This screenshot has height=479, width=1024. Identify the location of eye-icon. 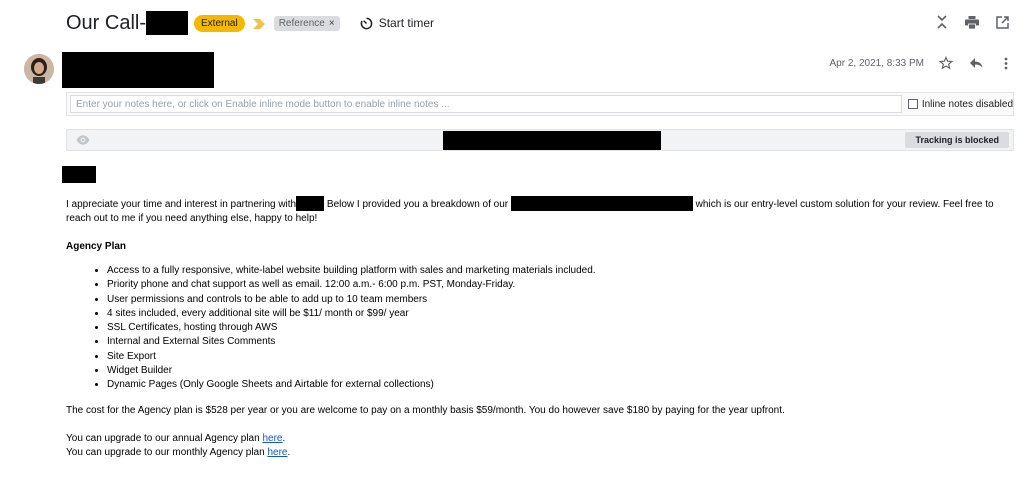
(83, 140).